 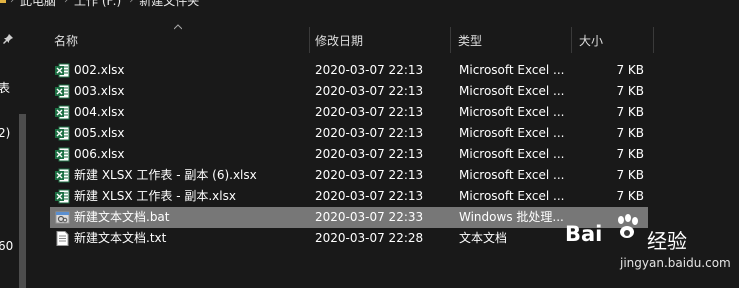 What do you see at coordinates (511, 40) in the screenshot?
I see `column-header-type: 类型` at bounding box center [511, 40].